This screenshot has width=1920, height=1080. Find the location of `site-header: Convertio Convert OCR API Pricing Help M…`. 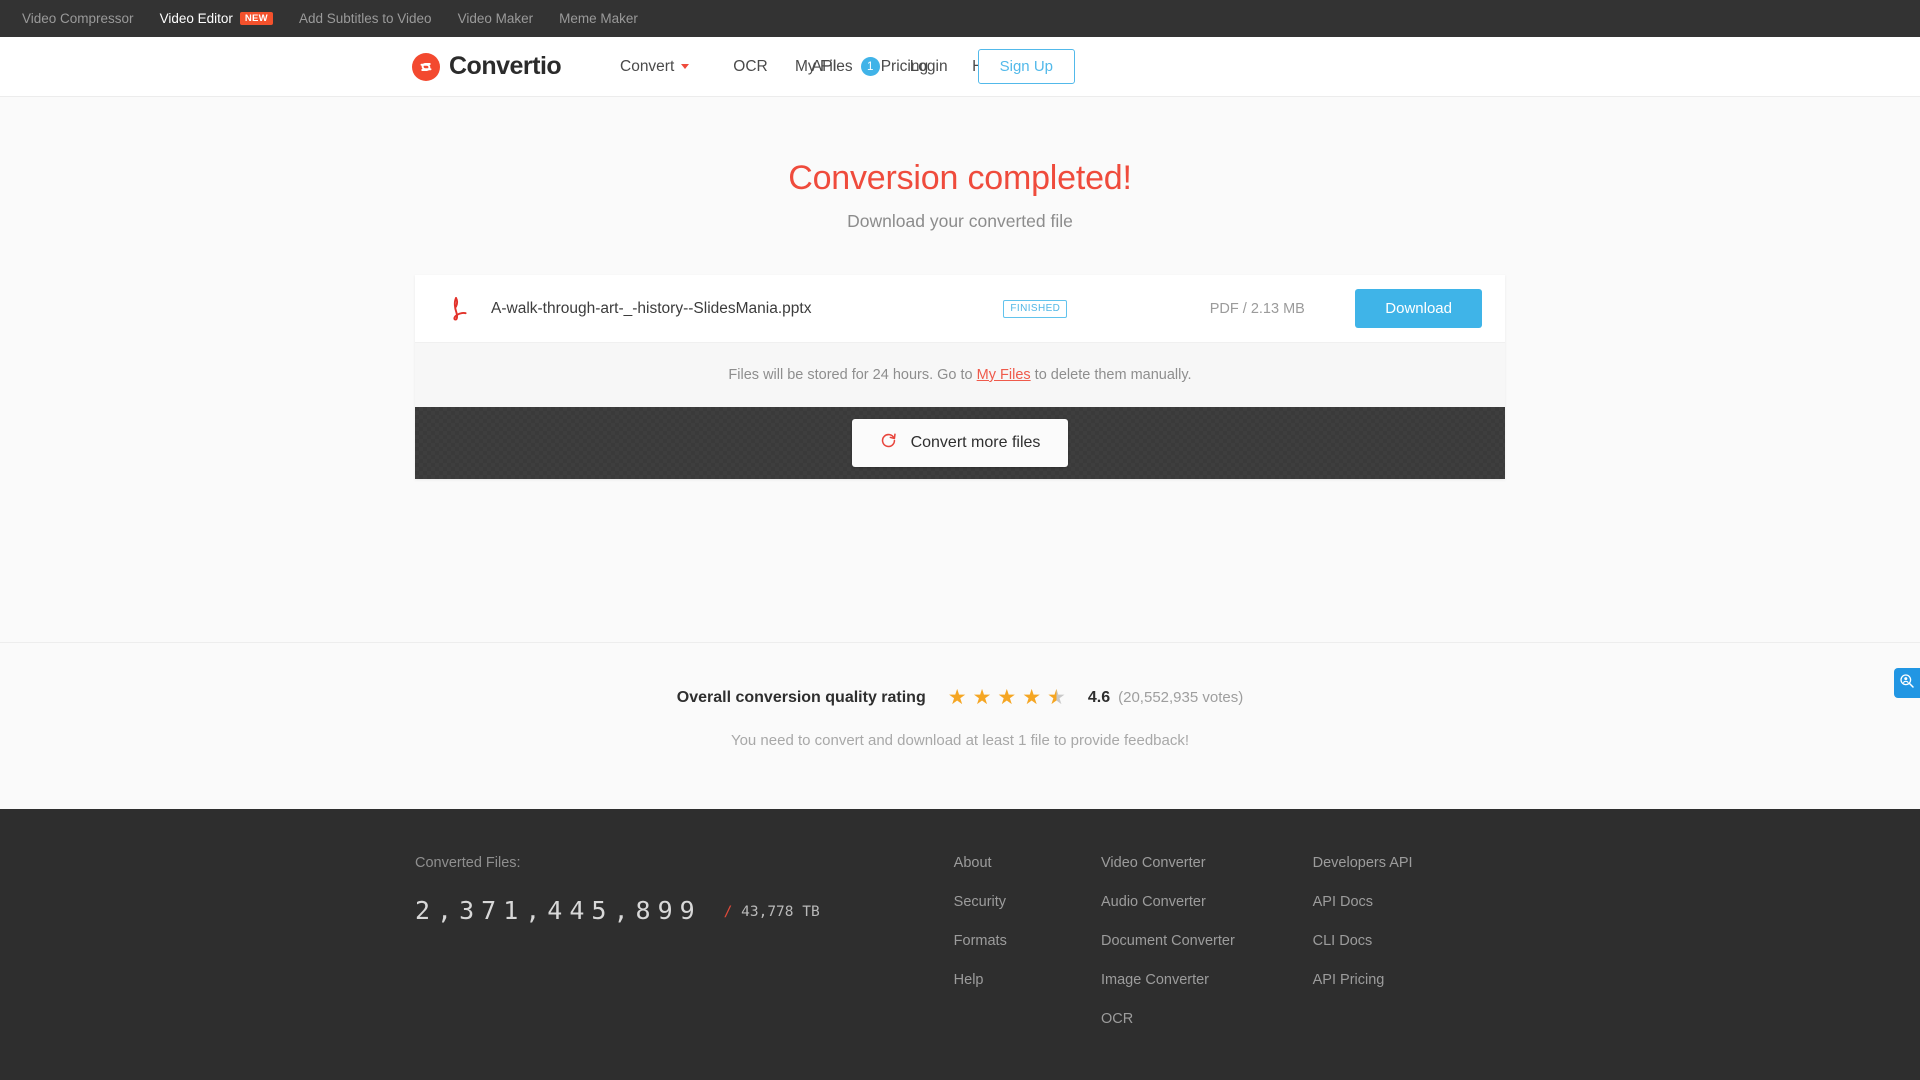

site-header: Convertio Convert OCR API Pricing Help M… is located at coordinates (960, 67).